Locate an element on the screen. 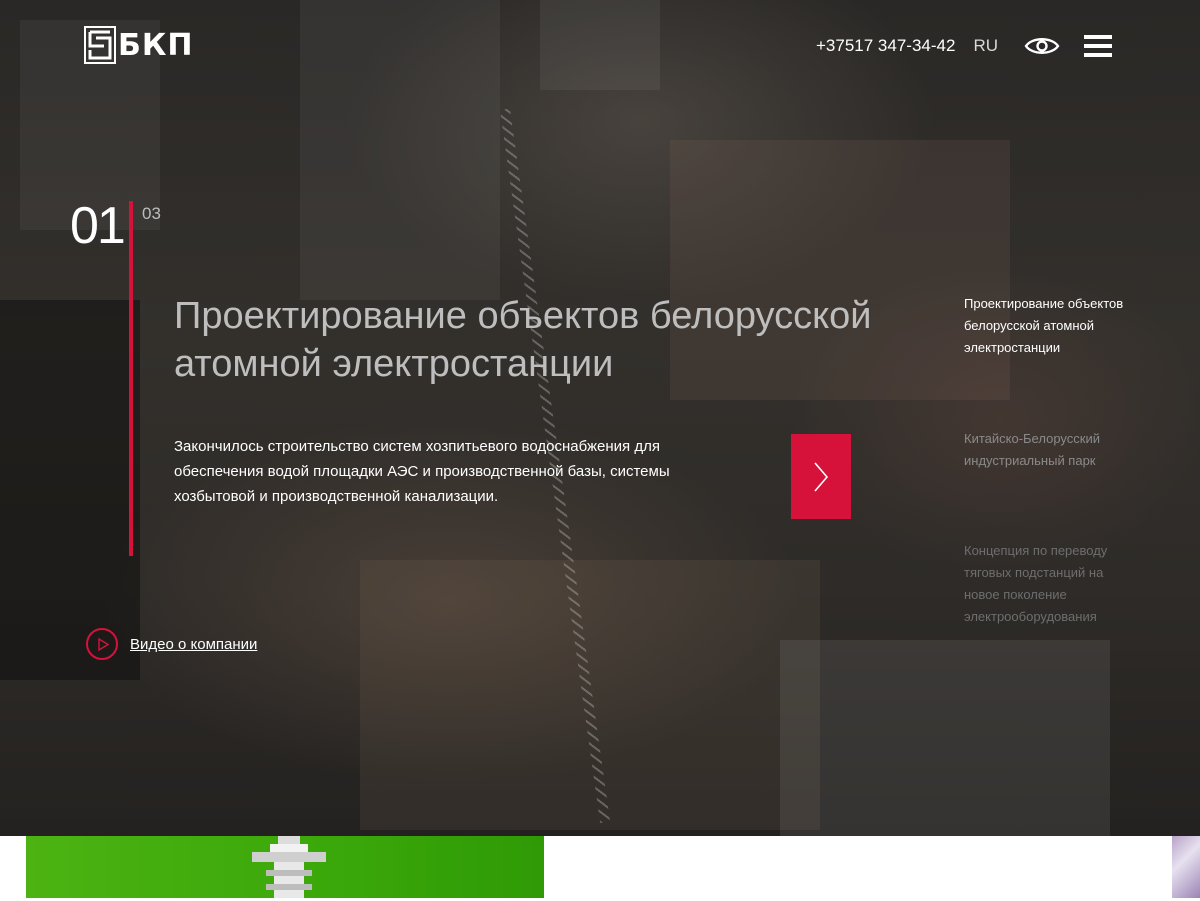 This screenshot has height=901, width=1200. slide-accent-line is located at coordinates (131, 378).